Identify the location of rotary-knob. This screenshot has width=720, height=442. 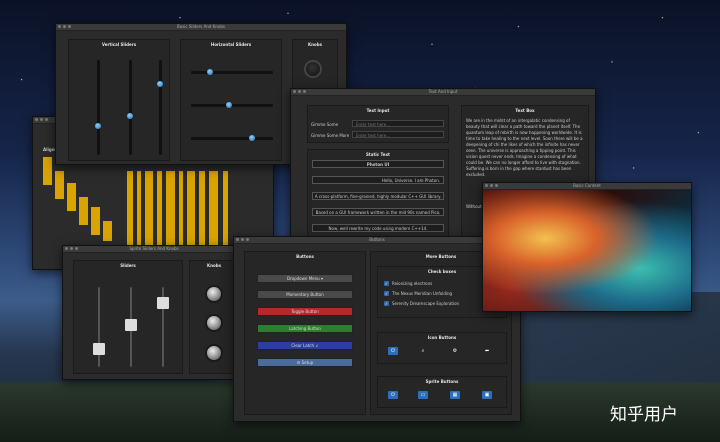
(313, 69).